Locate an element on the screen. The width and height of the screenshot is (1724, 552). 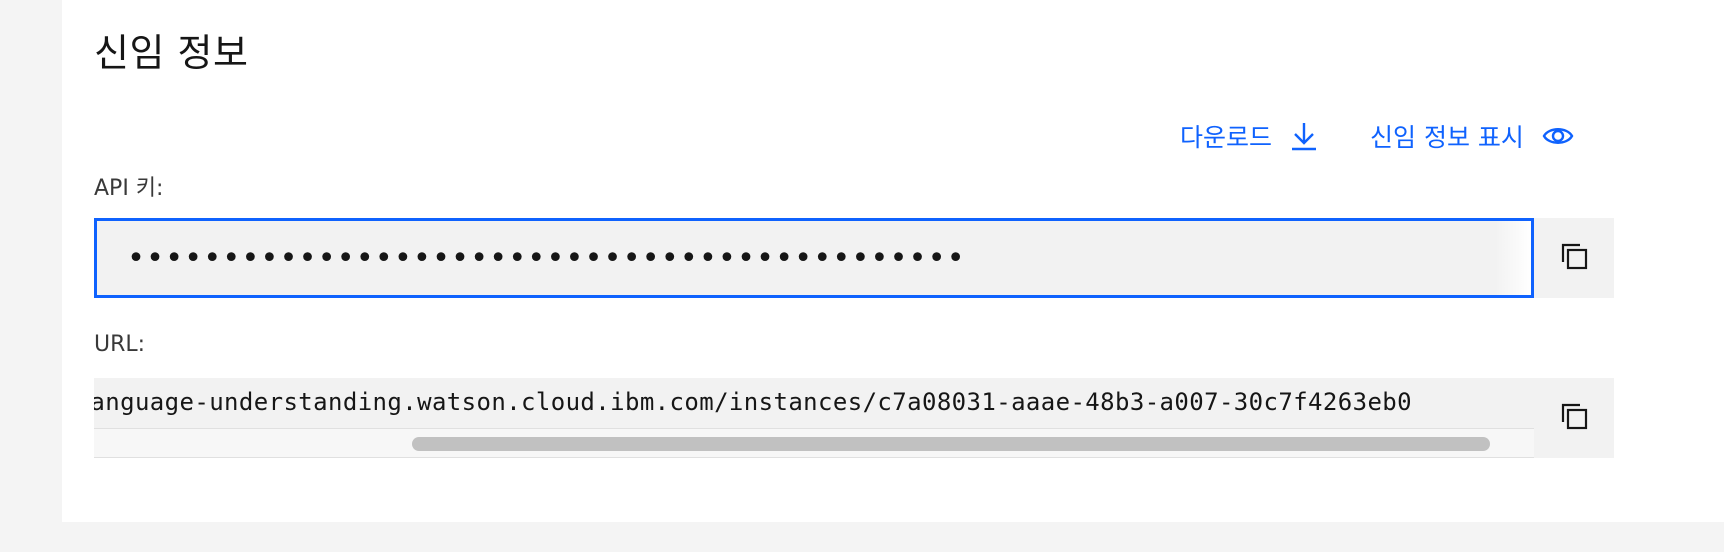
show-credentials-button: 신임 정보 표시 is located at coordinates (1472, 136).